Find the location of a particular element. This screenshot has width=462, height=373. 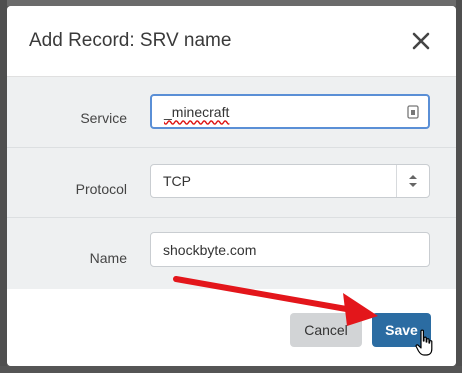

dialog-title: Add Record: SRV name is located at coordinates (130, 40).